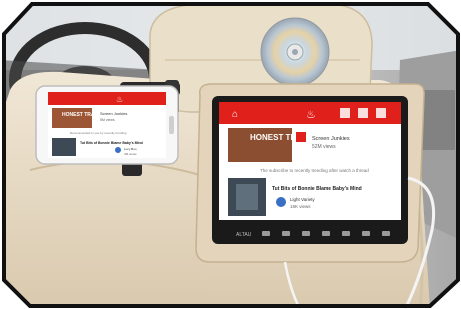 The height and width of the screenshot is (309, 461). Describe the element at coordinates (130, 149) in the screenshot. I see `phone-video-channel: Lucy Boo` at that location.